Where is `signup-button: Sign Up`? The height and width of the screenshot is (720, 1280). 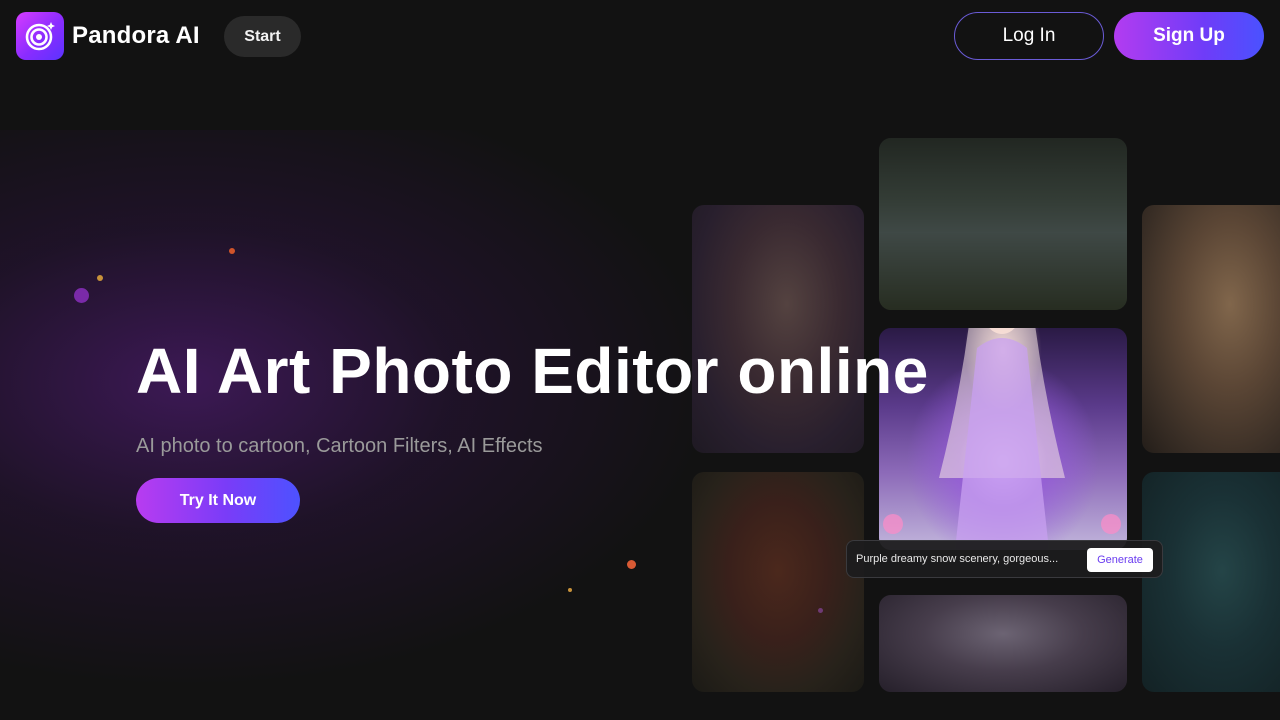
signup-button: Sign Up is located at coordinates (1189, 36).